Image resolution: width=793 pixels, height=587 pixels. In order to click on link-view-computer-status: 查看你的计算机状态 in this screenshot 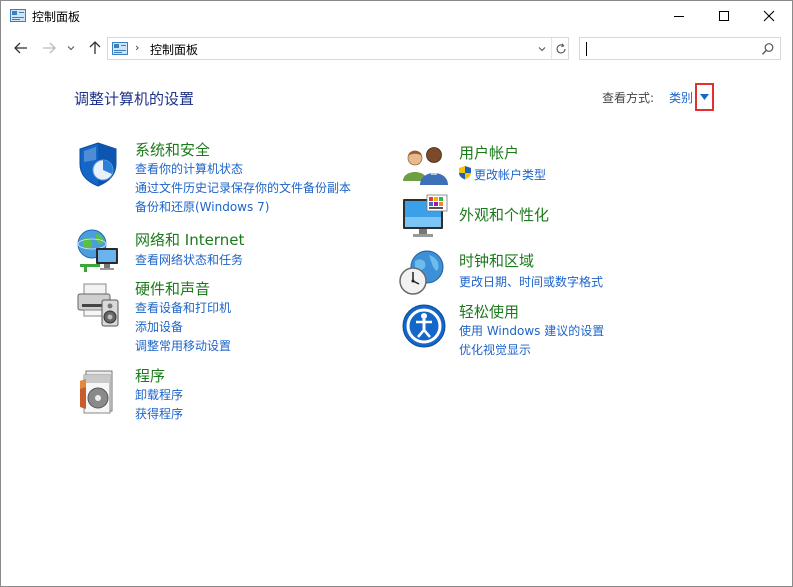, I will do `click(189, 168)`.